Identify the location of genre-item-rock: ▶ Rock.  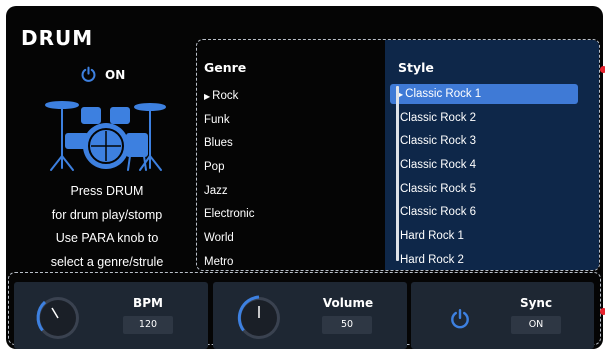
(229, 100).